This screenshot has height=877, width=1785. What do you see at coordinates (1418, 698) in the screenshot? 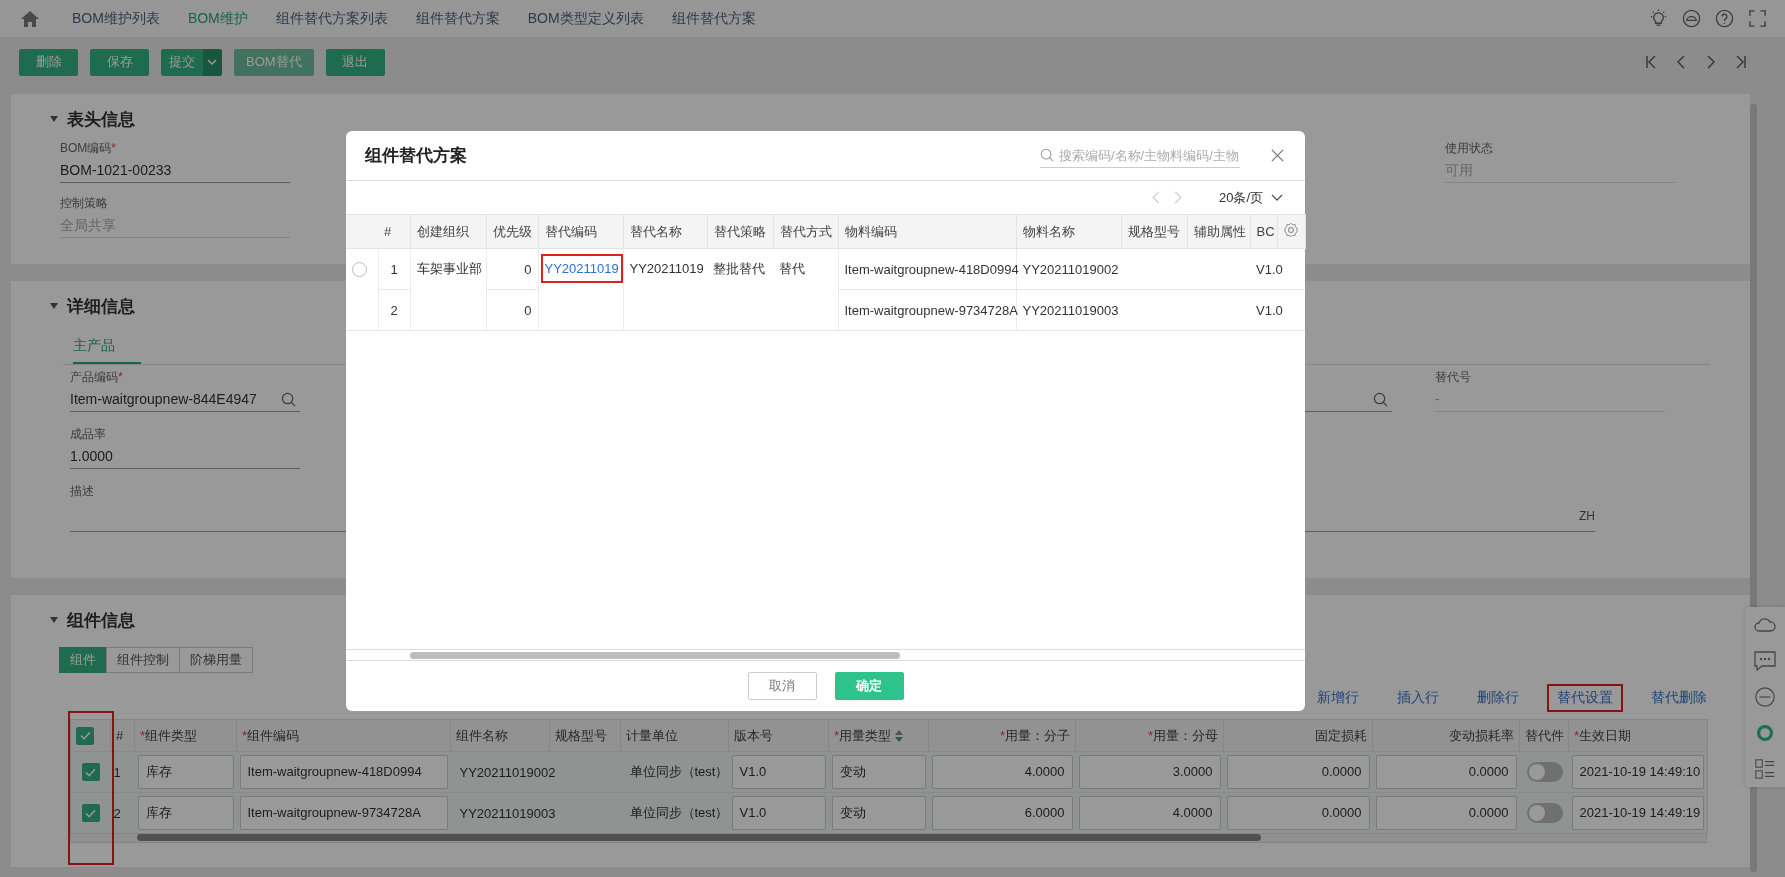
I see `action-link: 插入行` at bounding box center [1418, 698].